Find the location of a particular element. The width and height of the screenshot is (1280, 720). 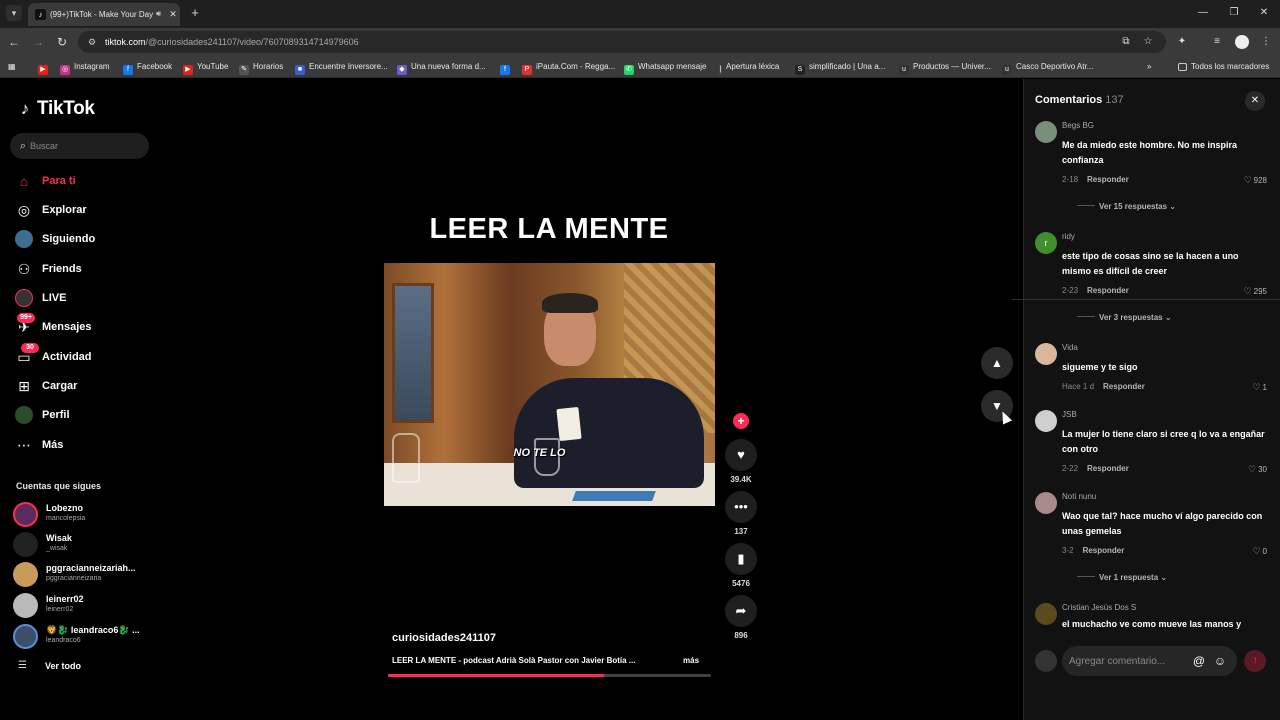

share-action: ➦ 896 is located at coordinates (741, 618).